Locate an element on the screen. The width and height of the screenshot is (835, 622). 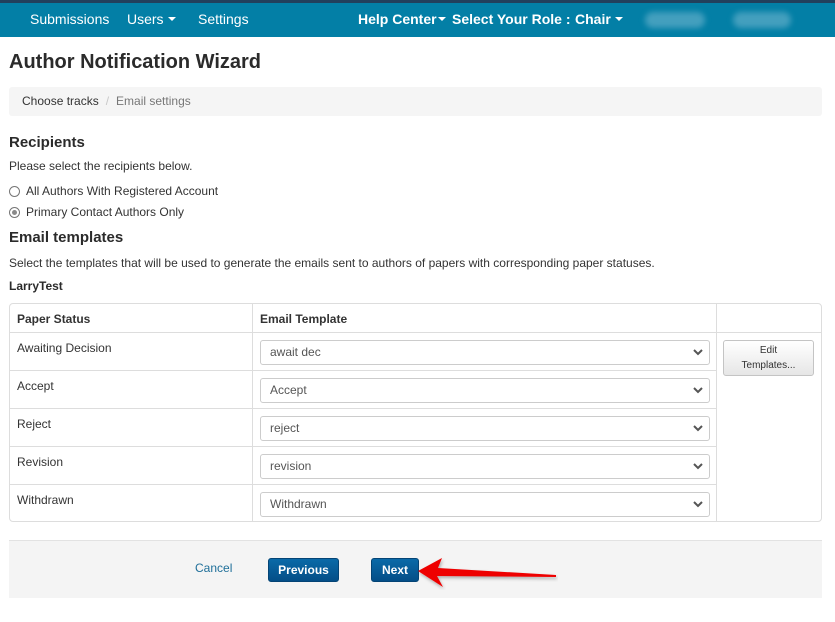
nav-settings: Settings is located at coordinates (223, 20).